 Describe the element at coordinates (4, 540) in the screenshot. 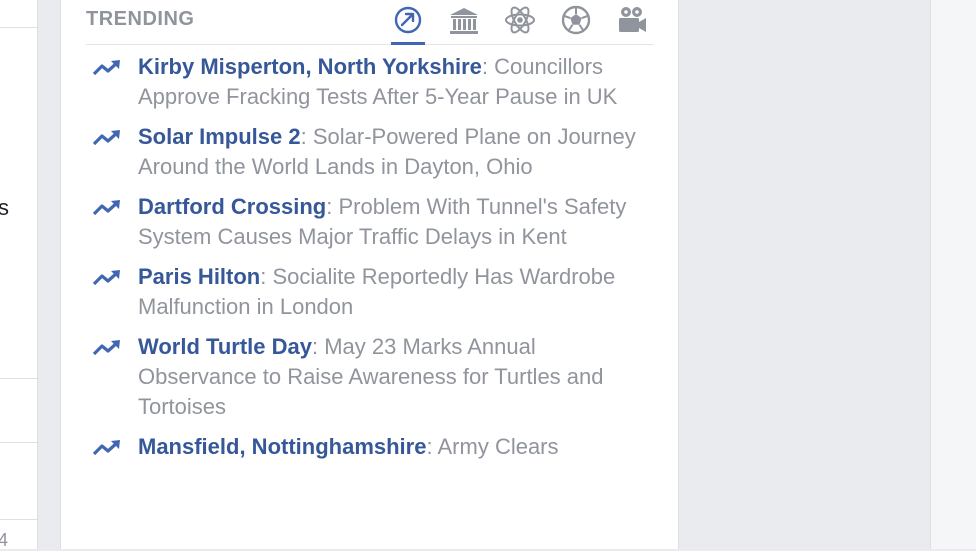

I see `left-text-fragment: 4` at that location.